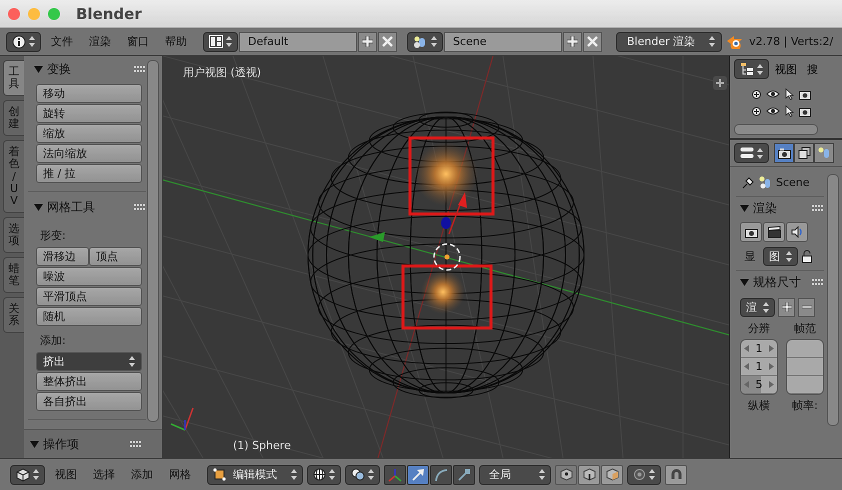 The width and height of the screenshot is (842, 490). I want to click on menu-item: 添加, so click(142, 474).